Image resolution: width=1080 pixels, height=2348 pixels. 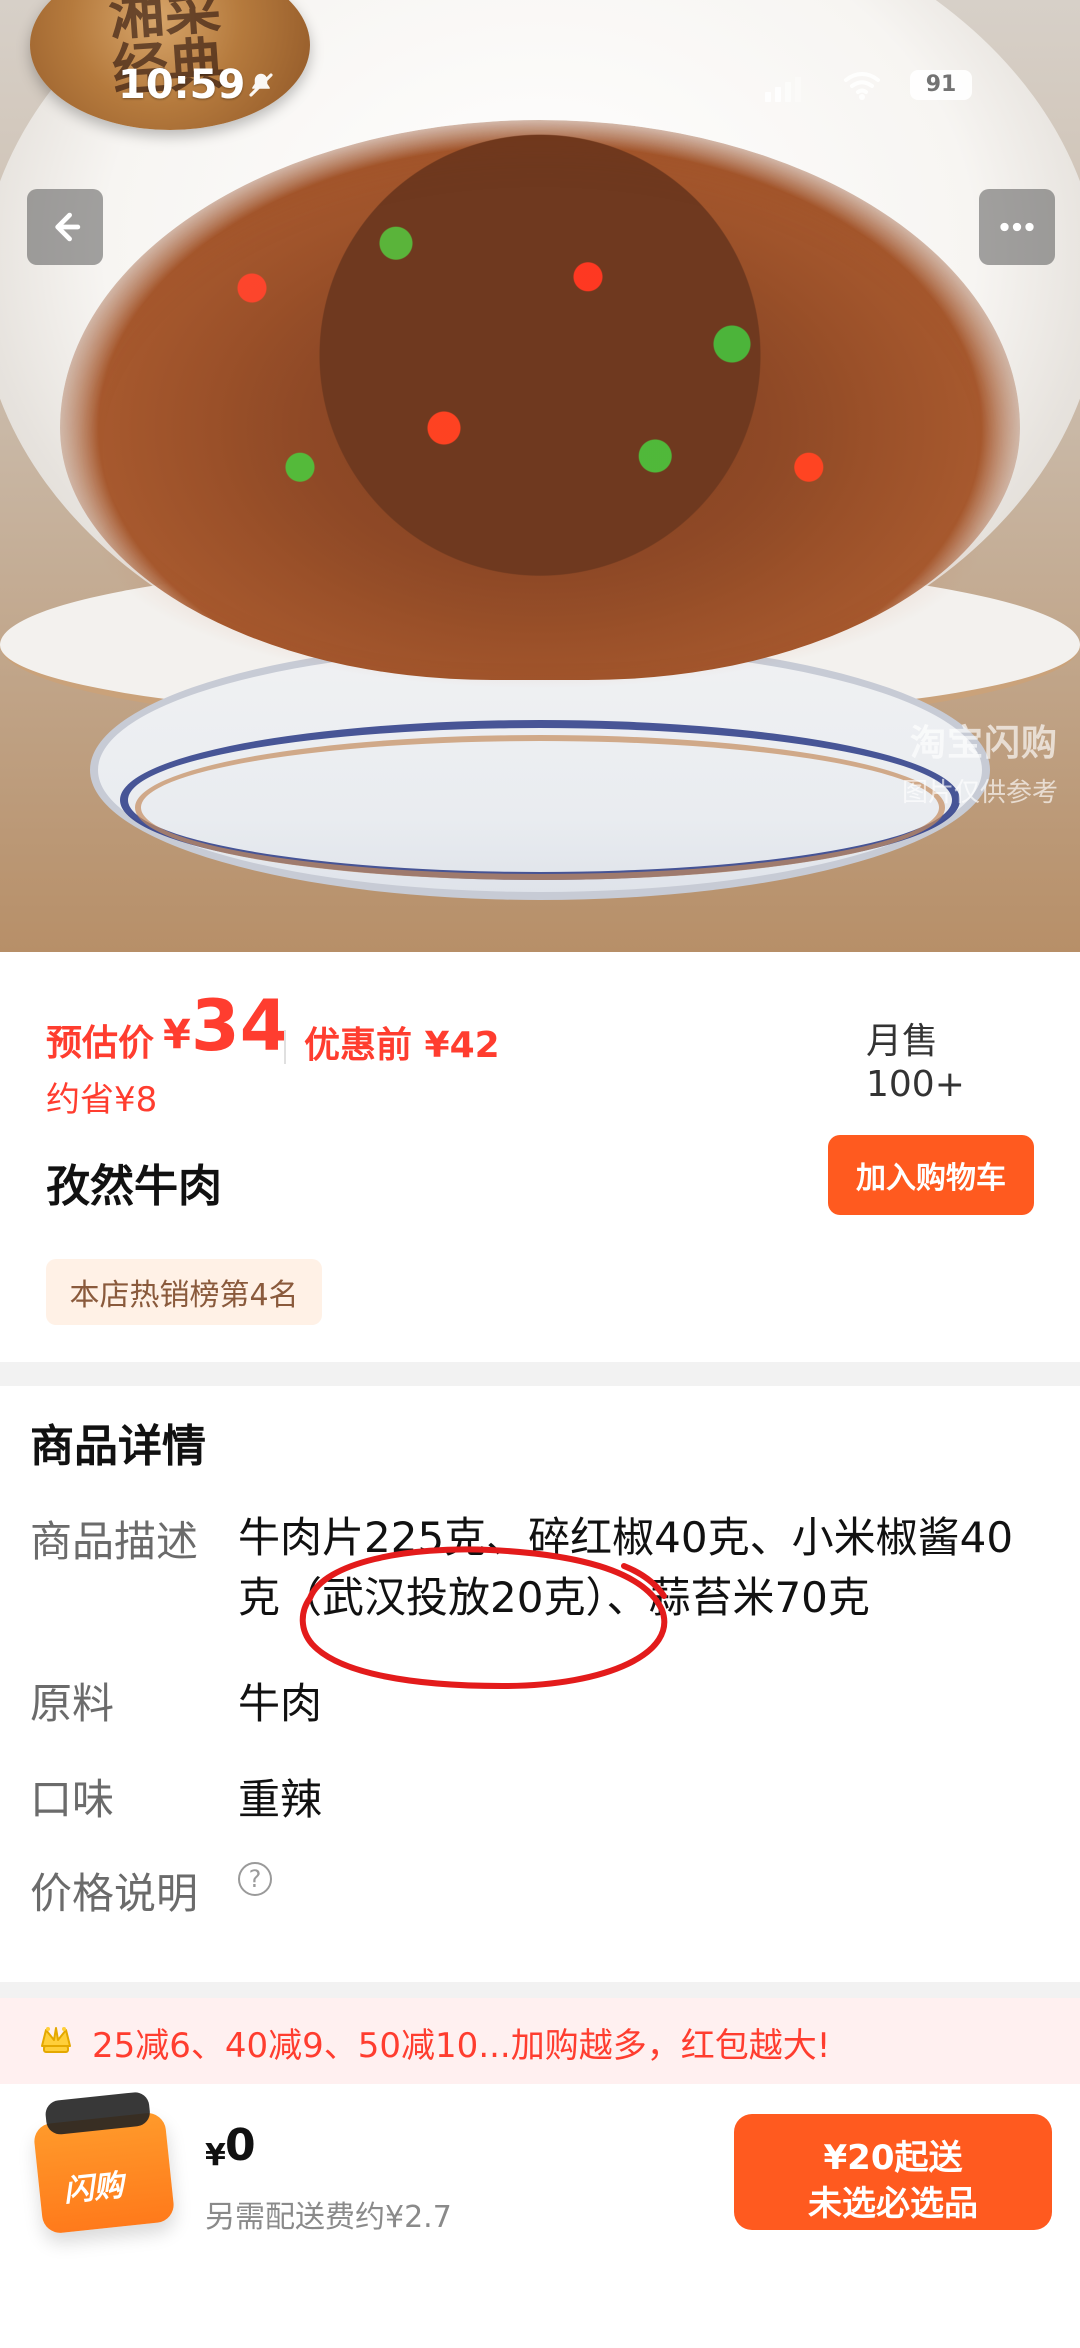 What do you see at coordinates (546, 1028) in the screenshot?
I see `price-row: 预估价 ¥ 34 优惠前 ¥42 月售 100+` at bounding box center [546, 1028].